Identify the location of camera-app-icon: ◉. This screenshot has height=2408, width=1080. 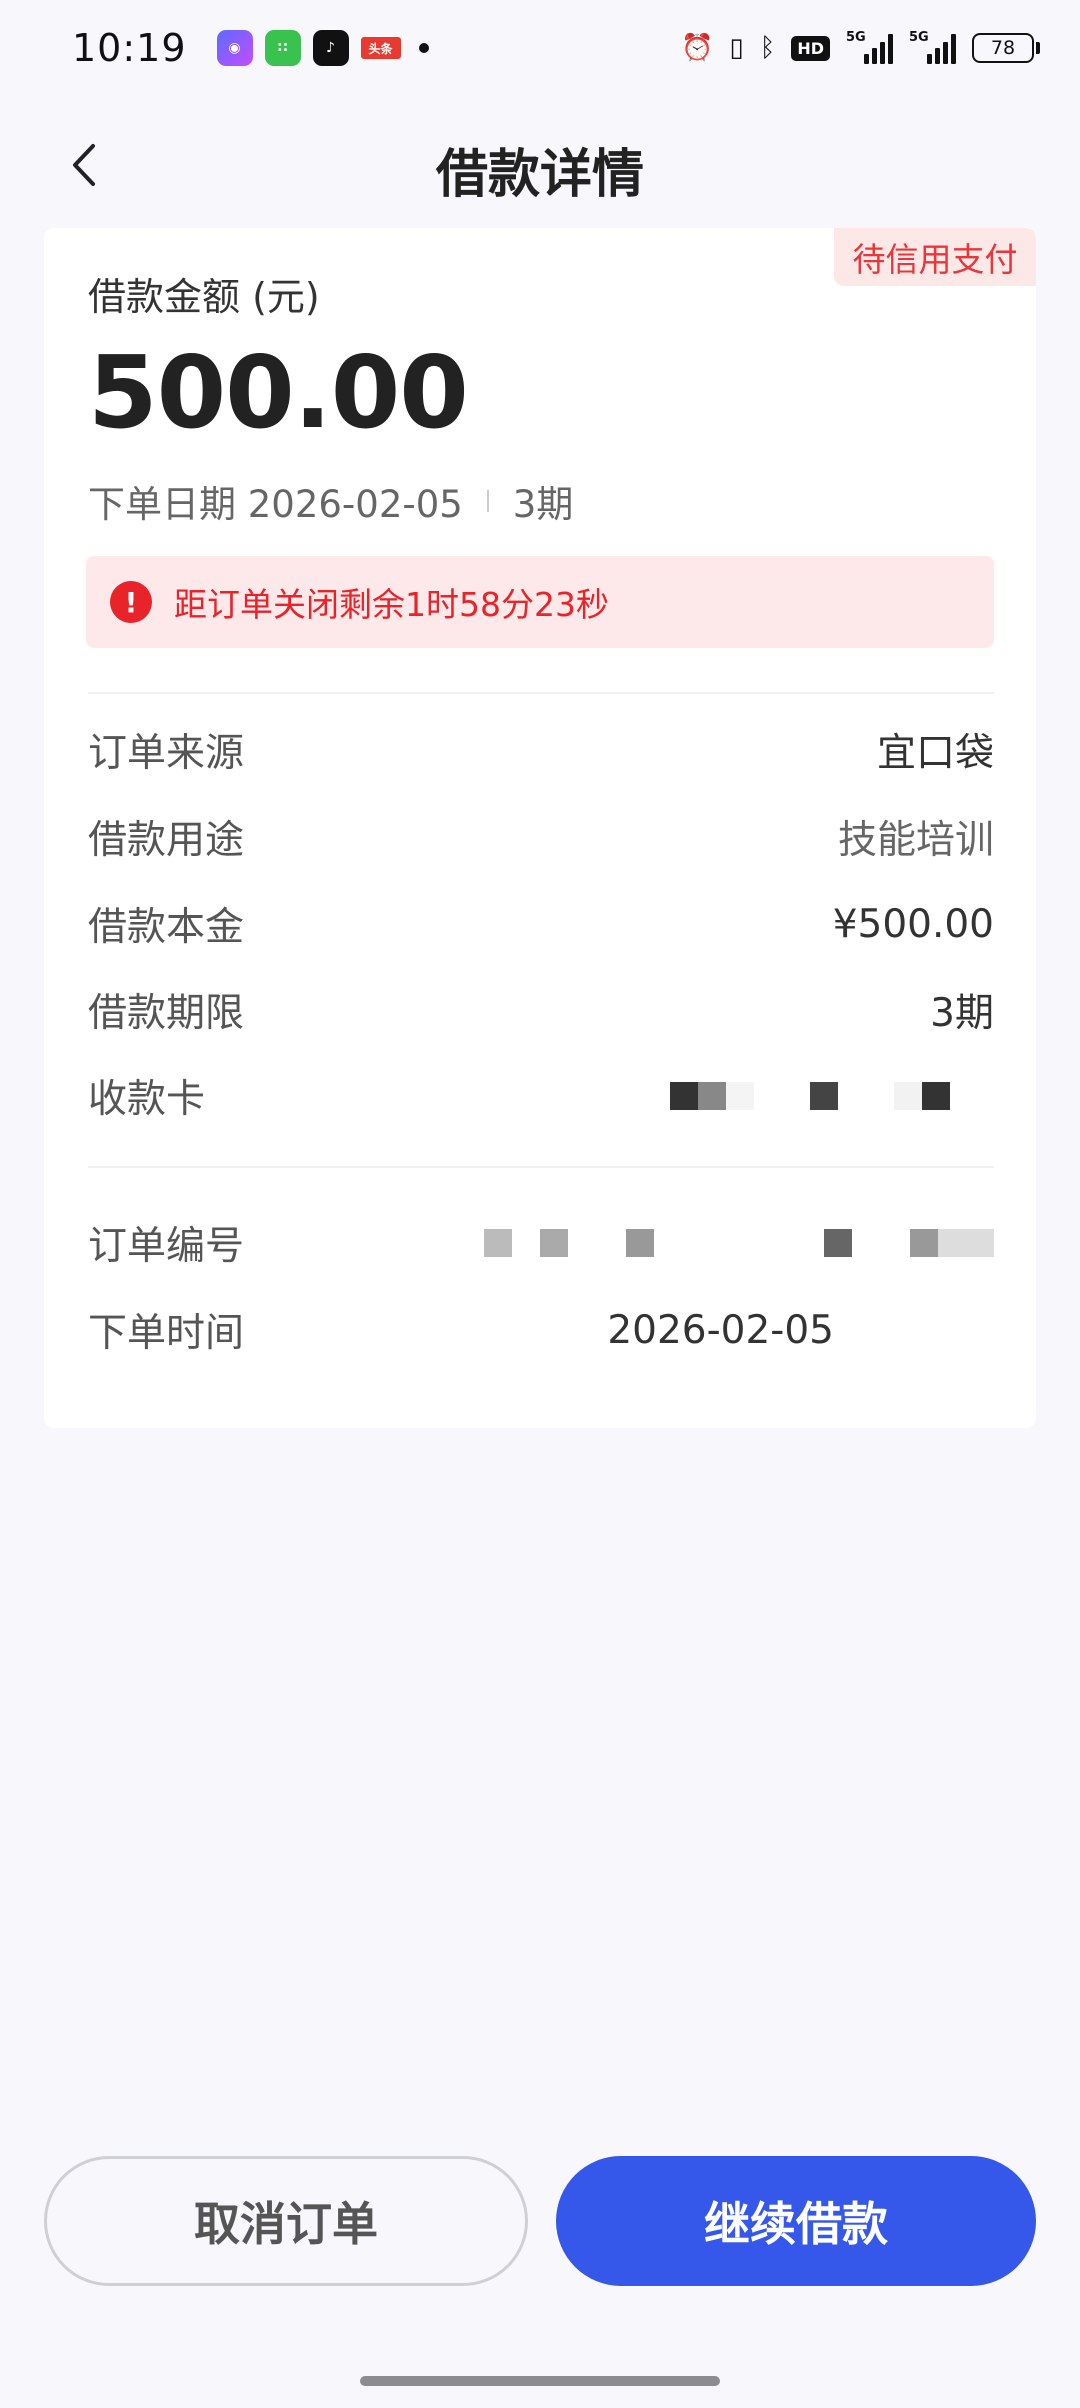
(234, 48).